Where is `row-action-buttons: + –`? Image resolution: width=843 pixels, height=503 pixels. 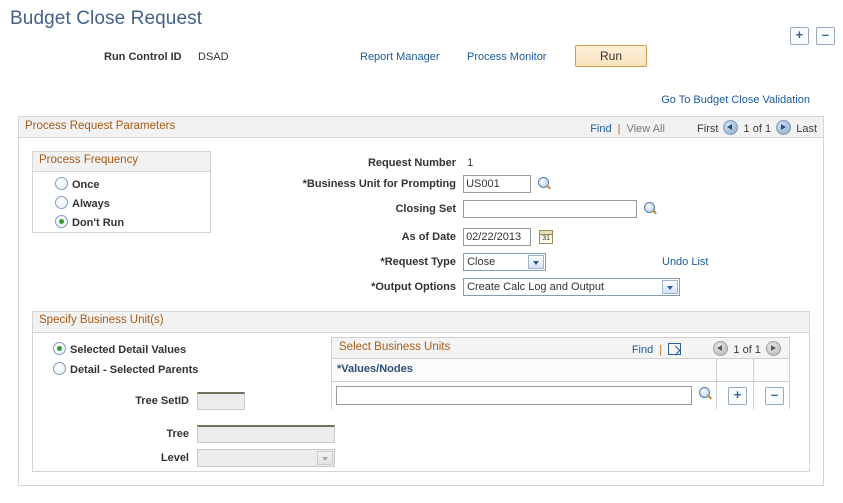 row-action-buttons: + – is located at coordinates (810, 36).